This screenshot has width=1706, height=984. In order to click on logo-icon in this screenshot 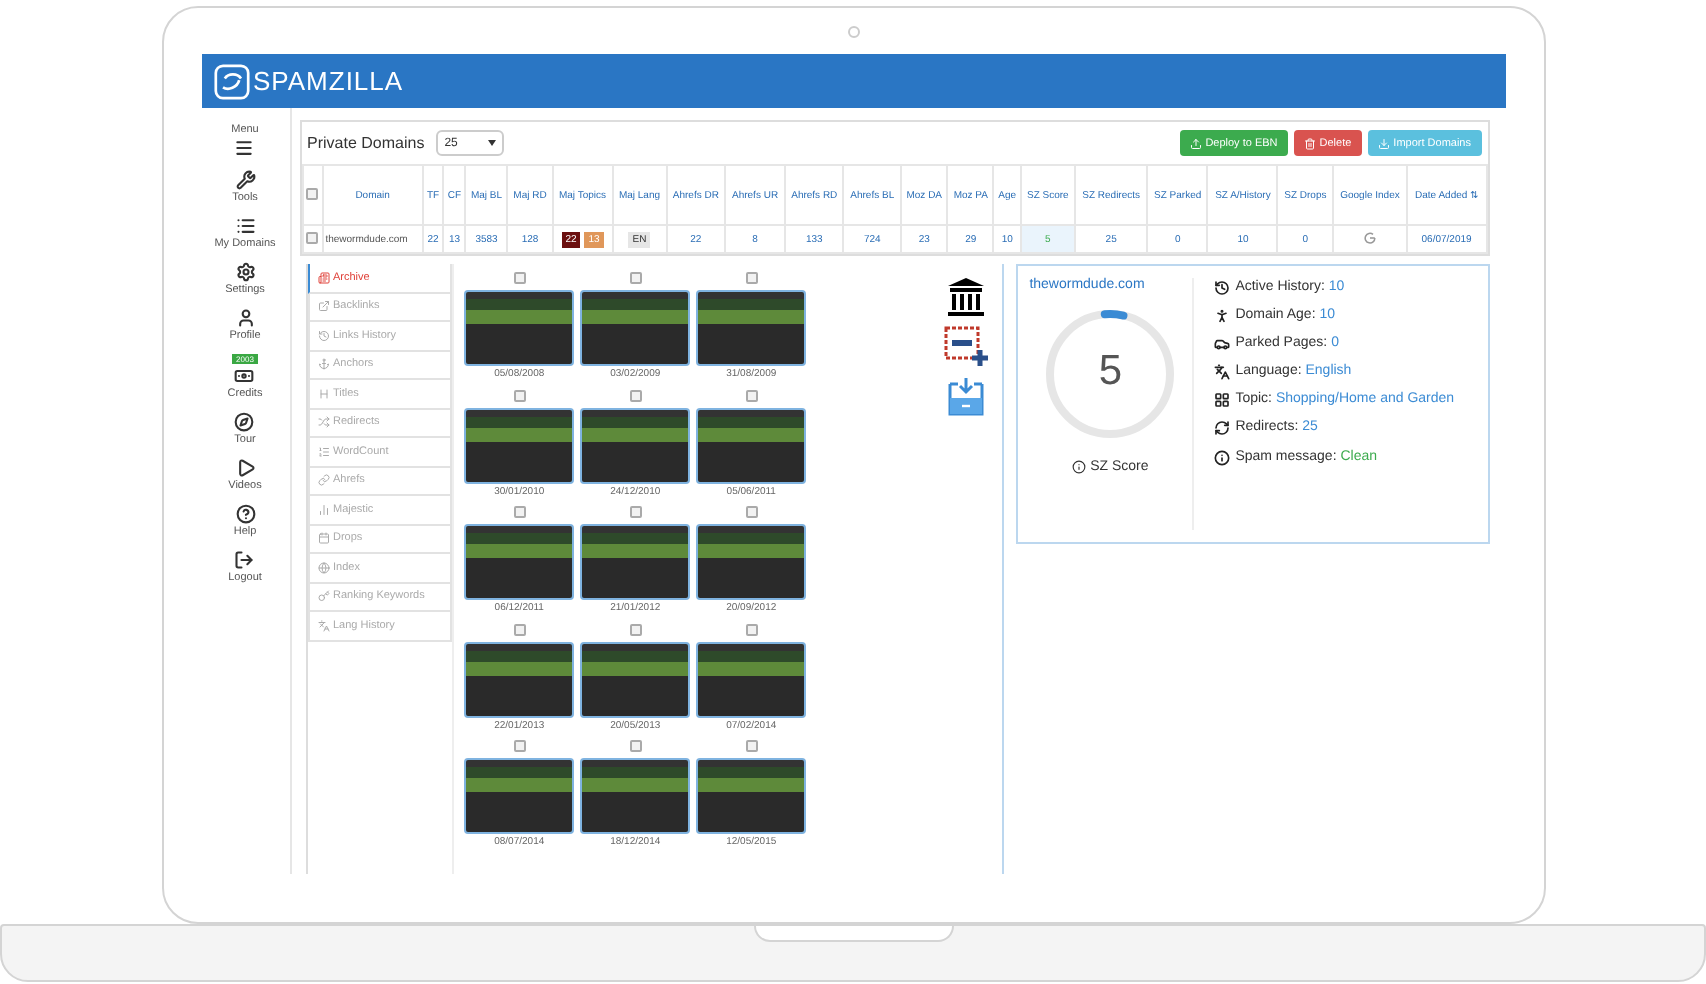, I will do `click(231, 81)`.